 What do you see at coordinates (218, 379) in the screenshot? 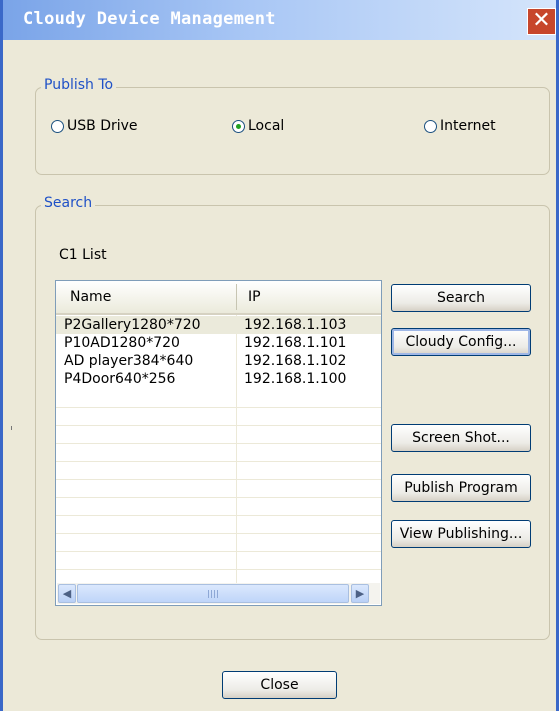
I see `table-row: P4Door640*256 192.168.1.100` at bounding box center [218, 379].